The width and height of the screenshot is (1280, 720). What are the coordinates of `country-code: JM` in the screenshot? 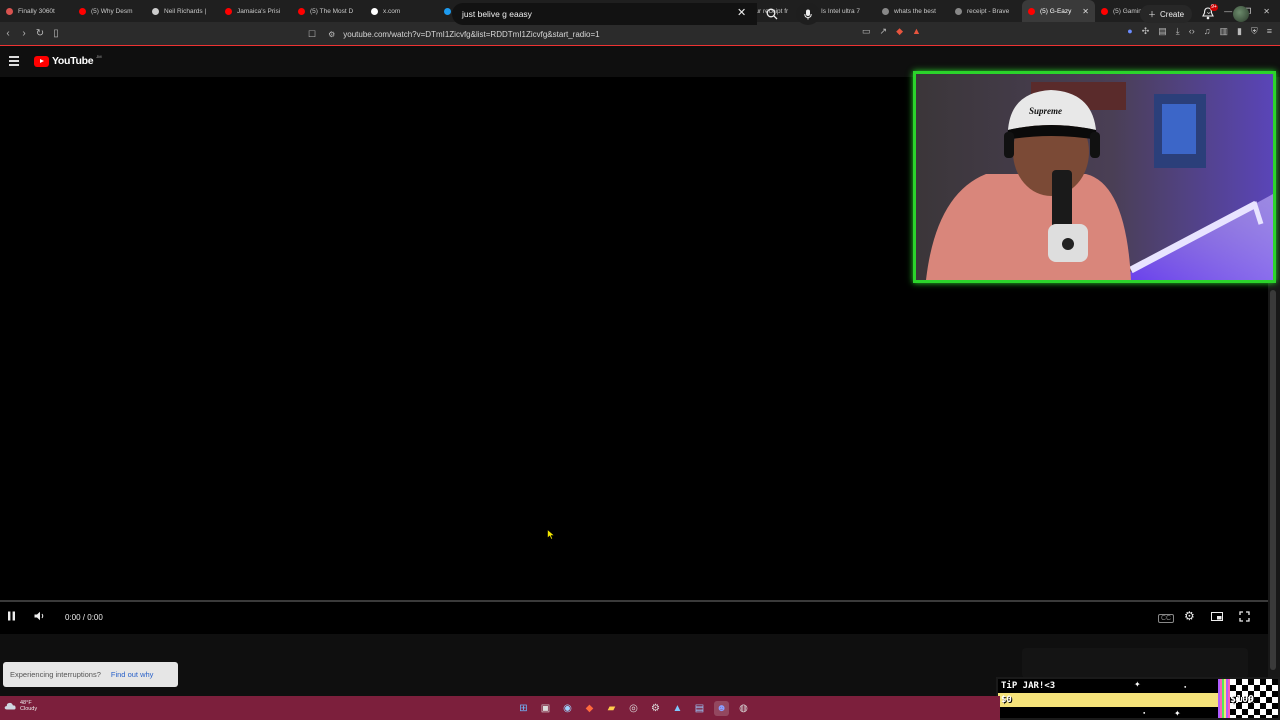 It's located at (99, 56).